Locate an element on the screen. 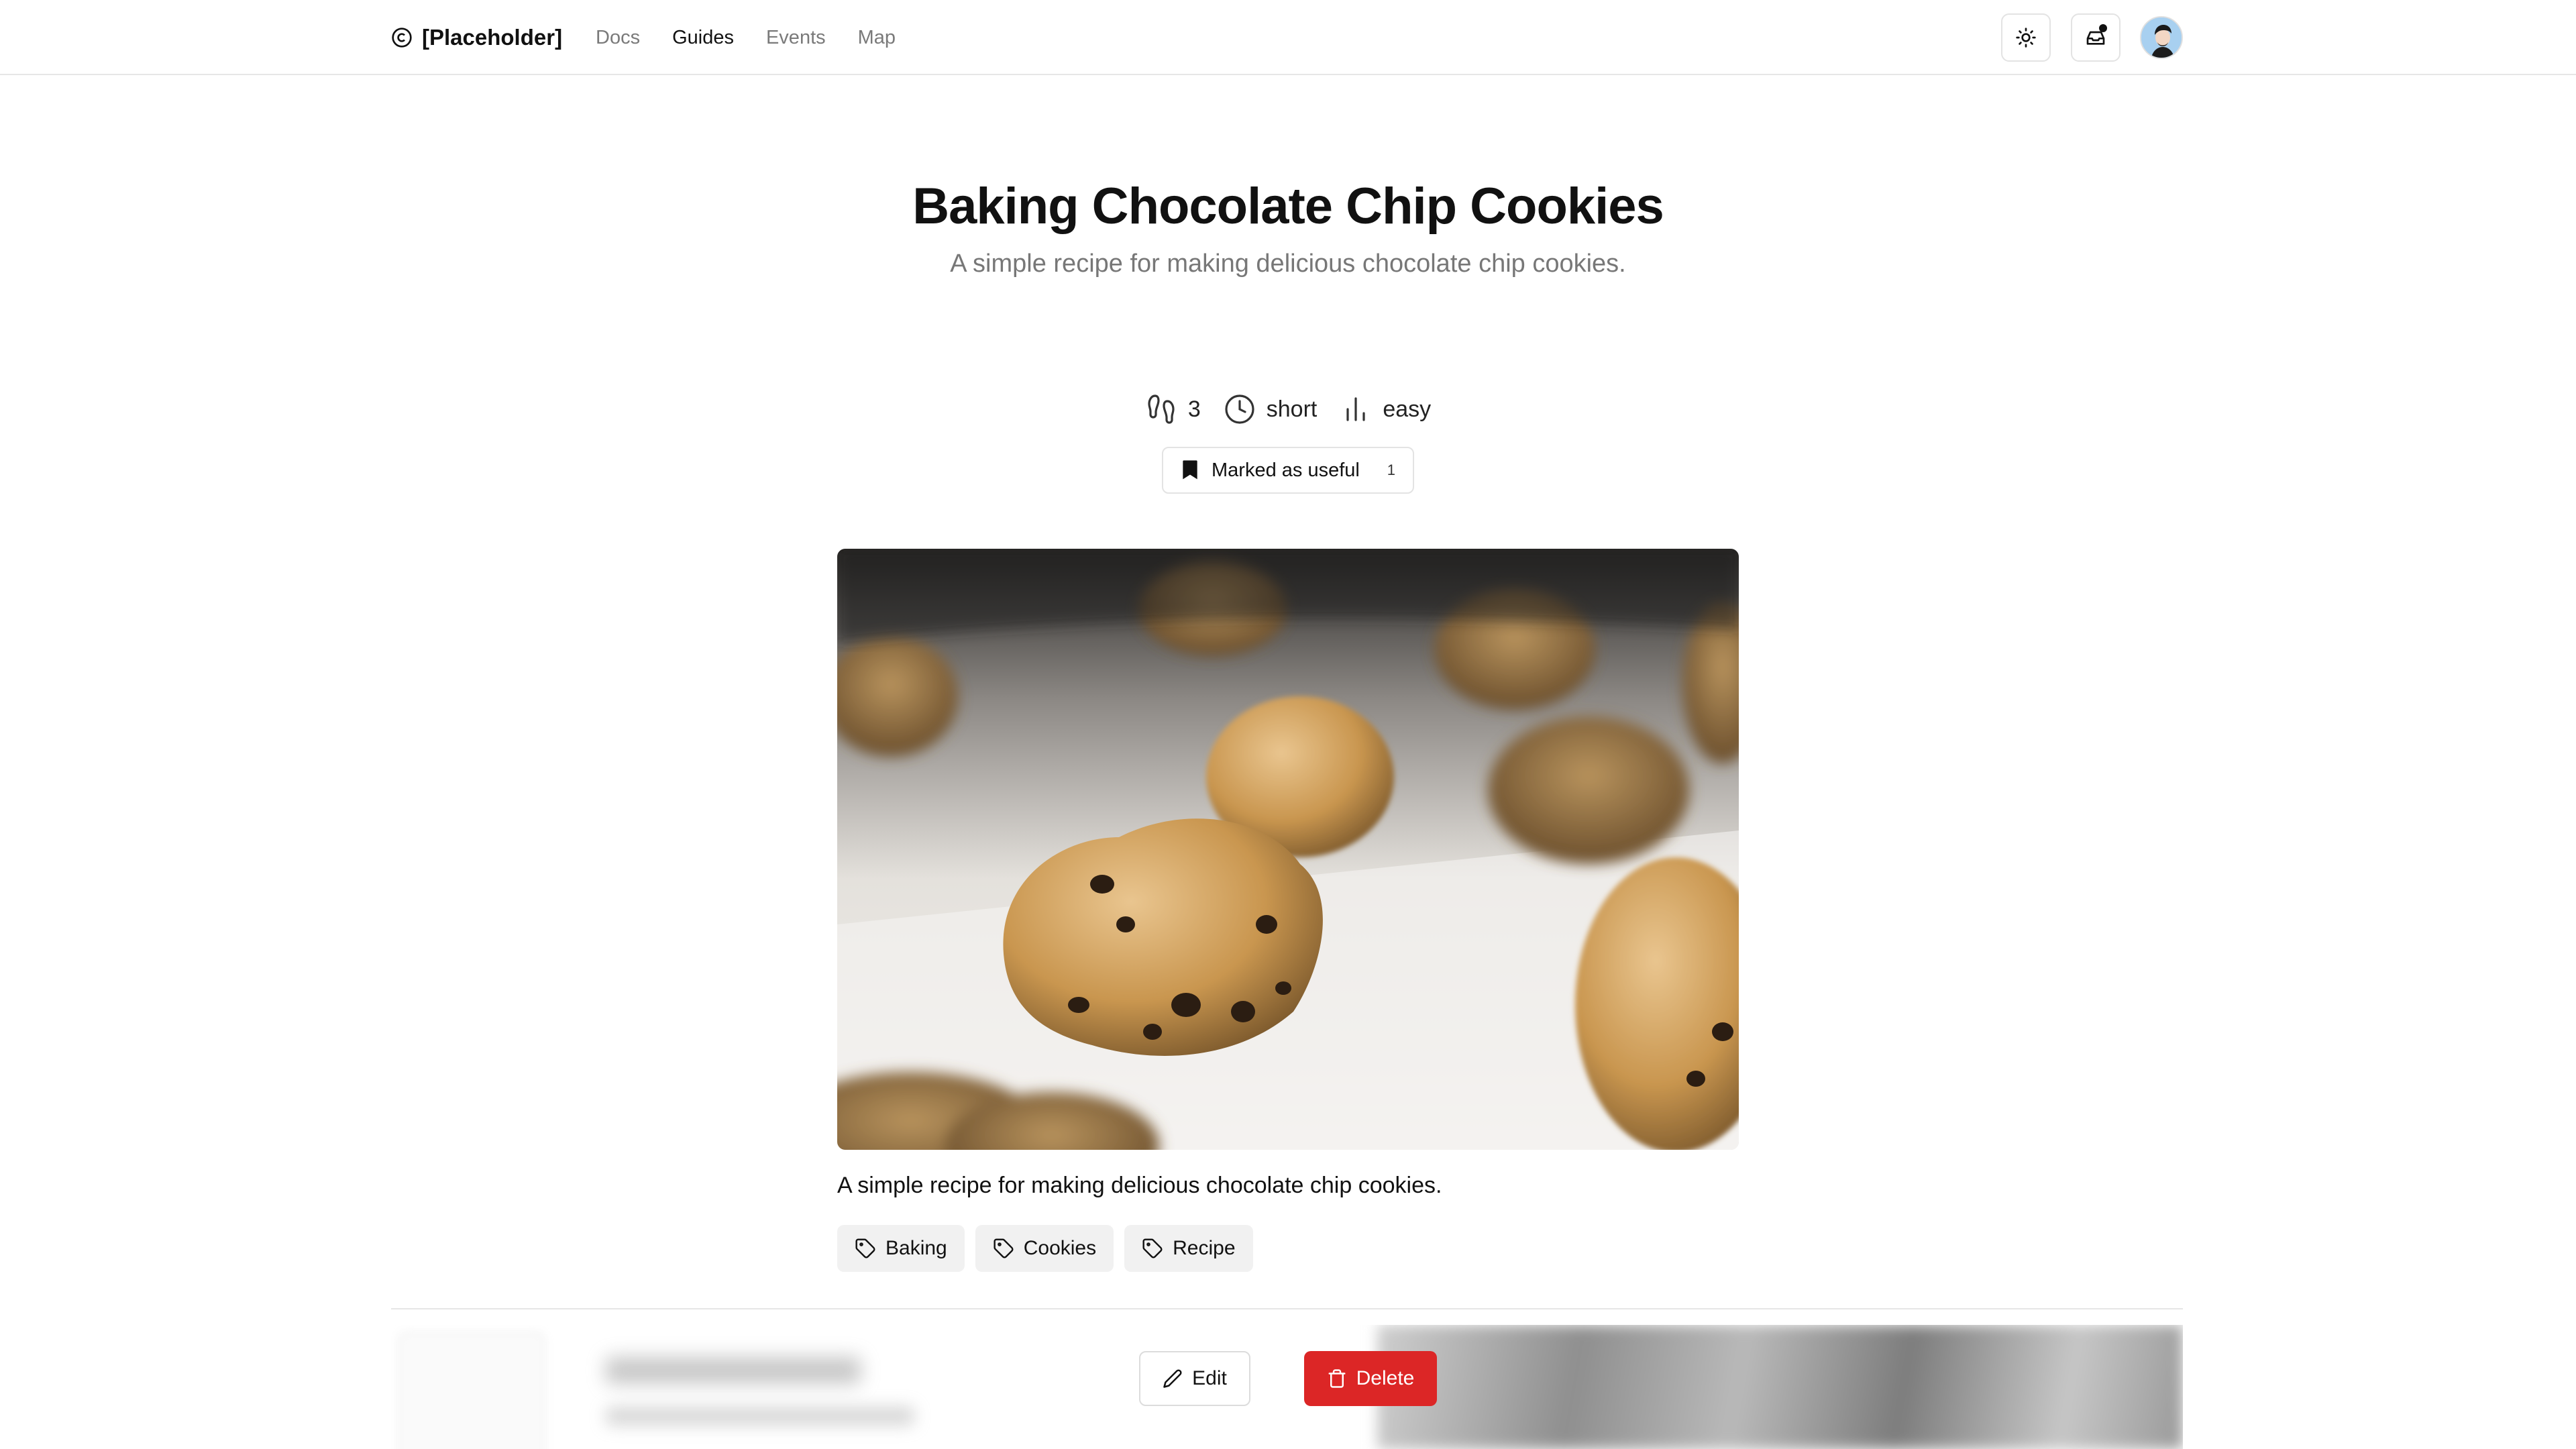 This screenshot has width=2576, height=1449. edit-button-label: Edit is located at coordinates (1209, 1378).